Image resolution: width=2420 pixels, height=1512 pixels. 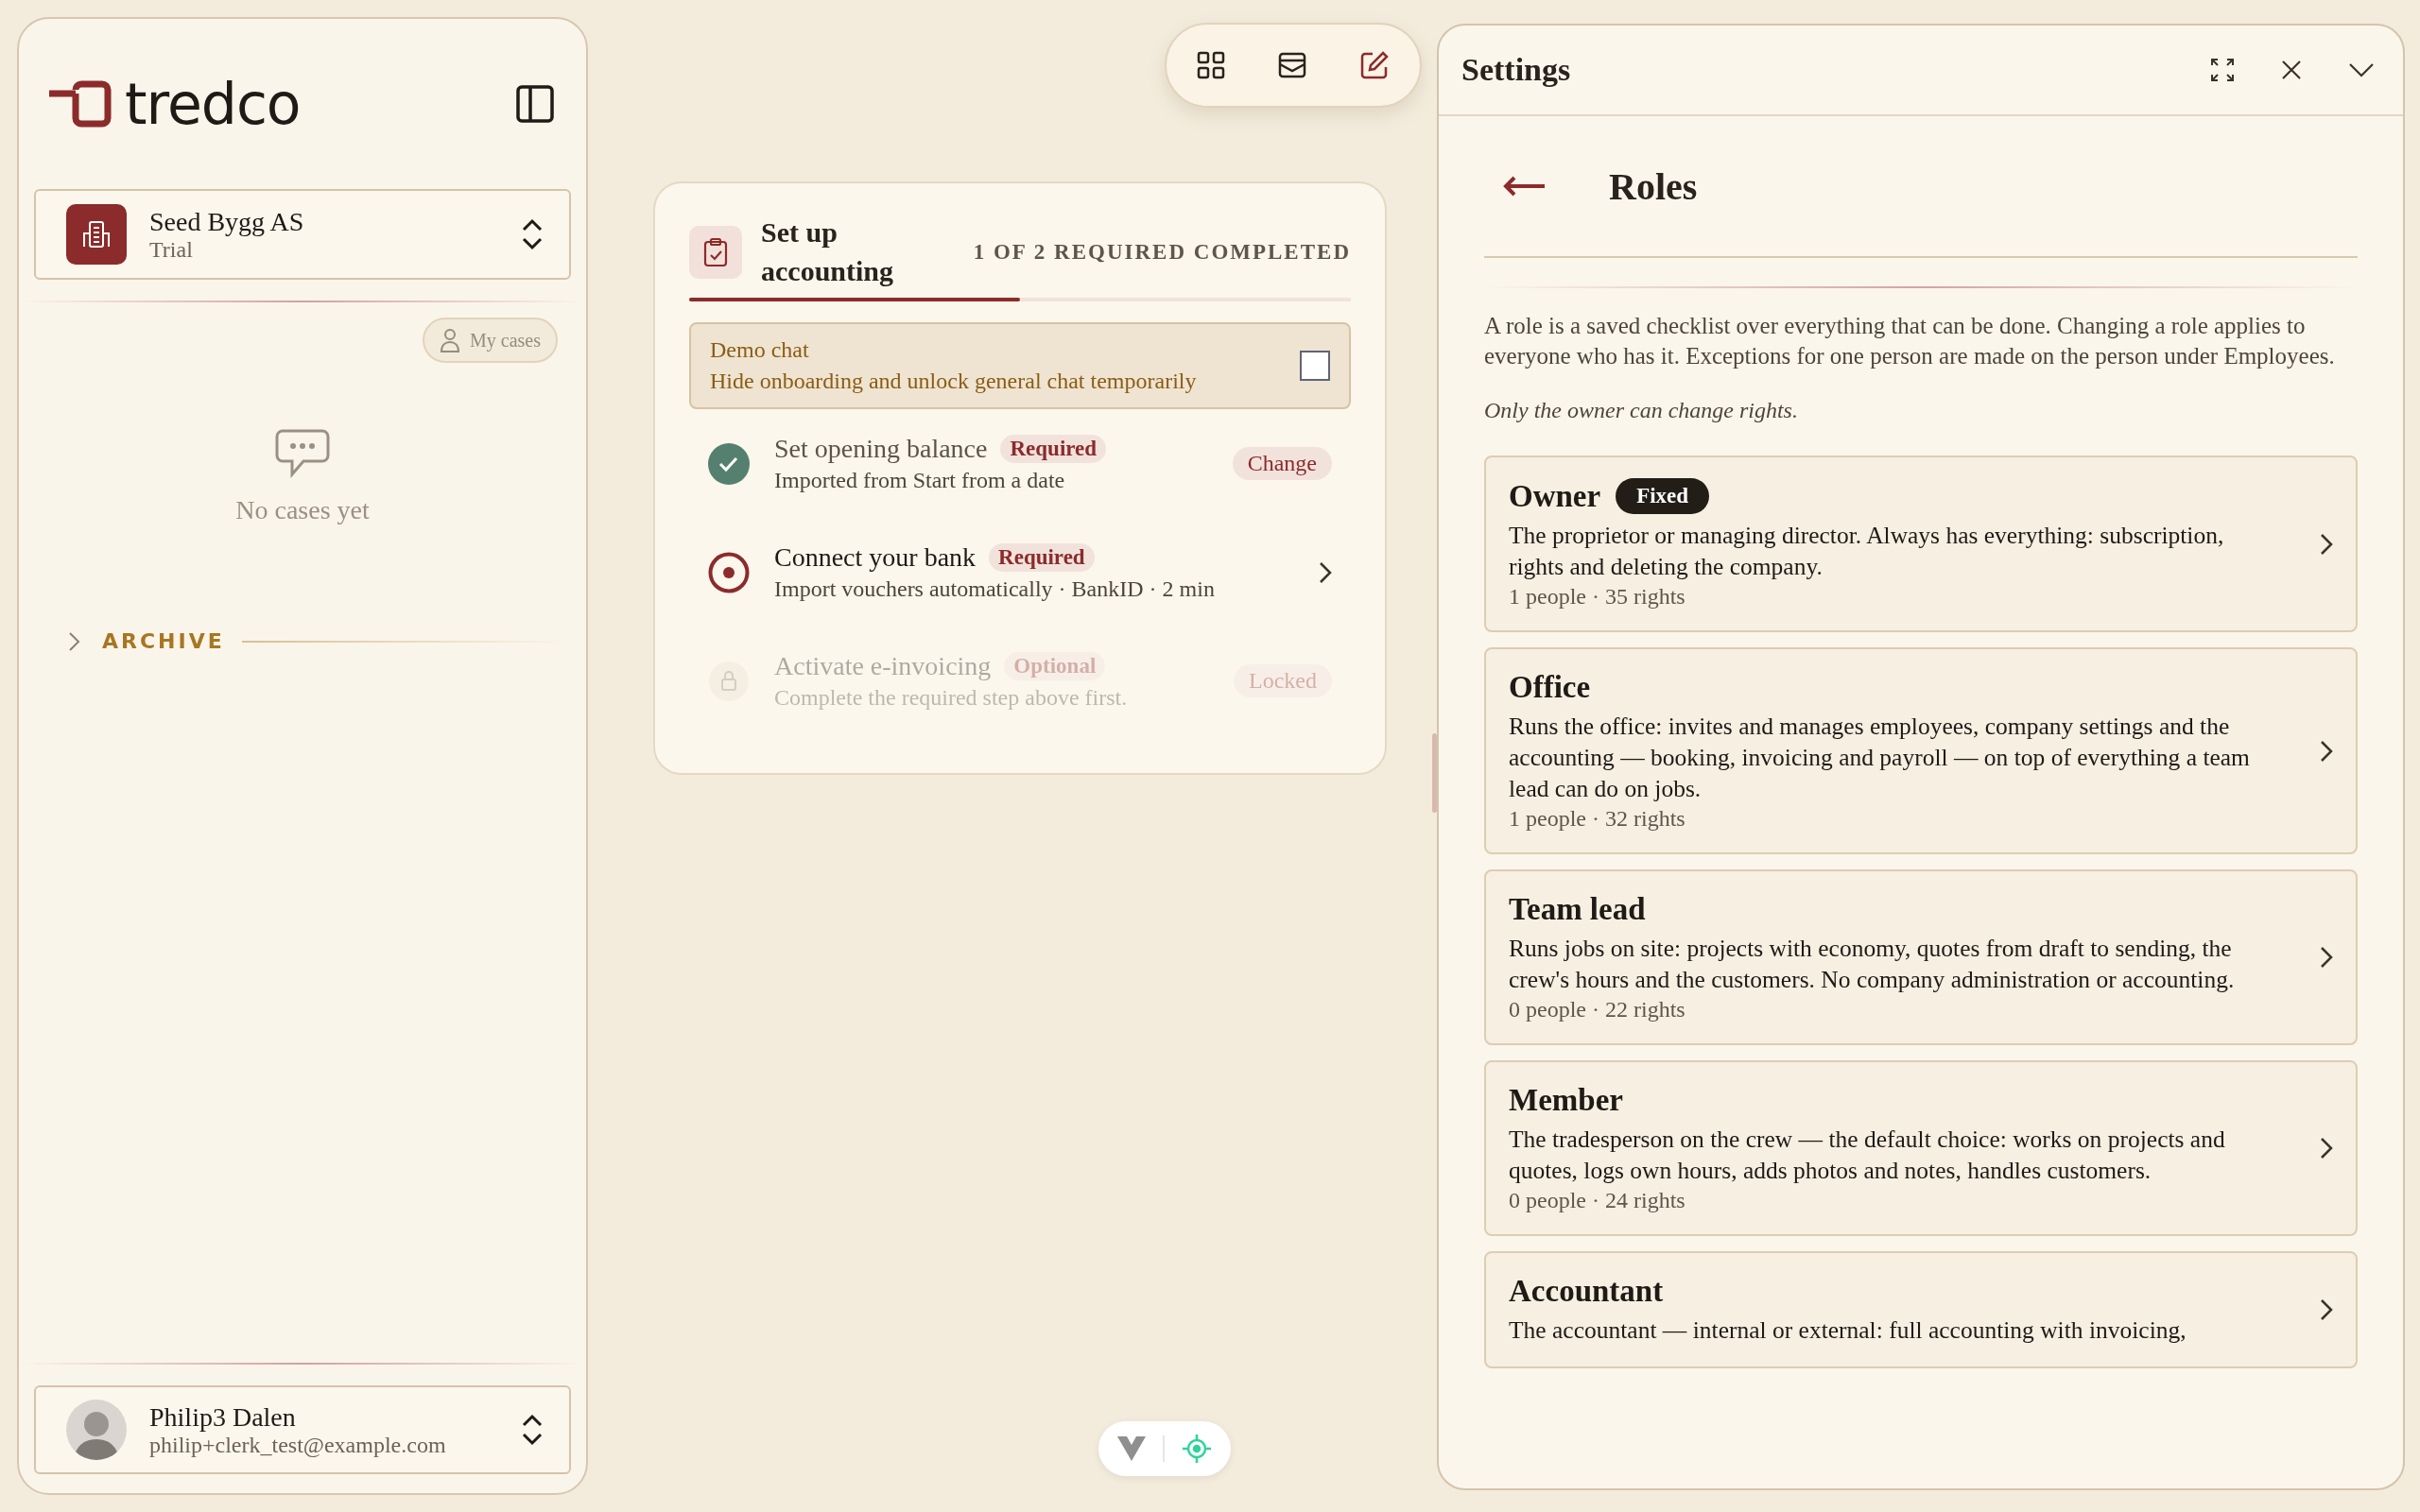 I want to click on demo-title: Demo chat, so click(x=760, y=350).